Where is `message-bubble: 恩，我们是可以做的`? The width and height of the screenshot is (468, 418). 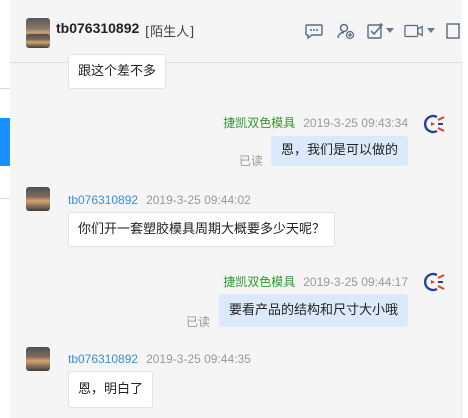
message-bubble: 恩，我们是可以做的 is located at coordinates (339, 151).